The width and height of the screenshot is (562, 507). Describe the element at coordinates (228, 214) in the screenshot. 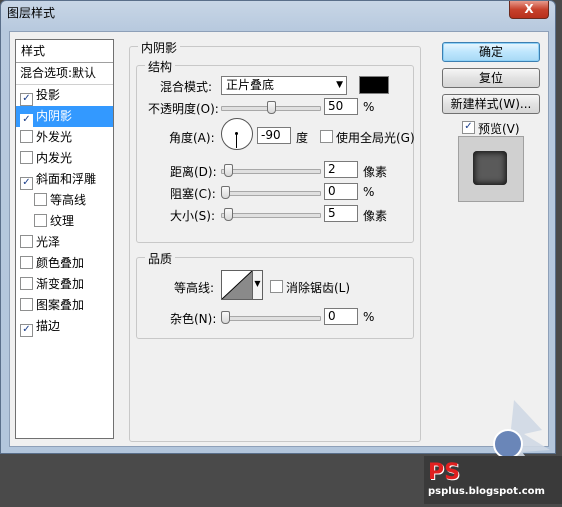

I see `size-slider-thumb` at that location.